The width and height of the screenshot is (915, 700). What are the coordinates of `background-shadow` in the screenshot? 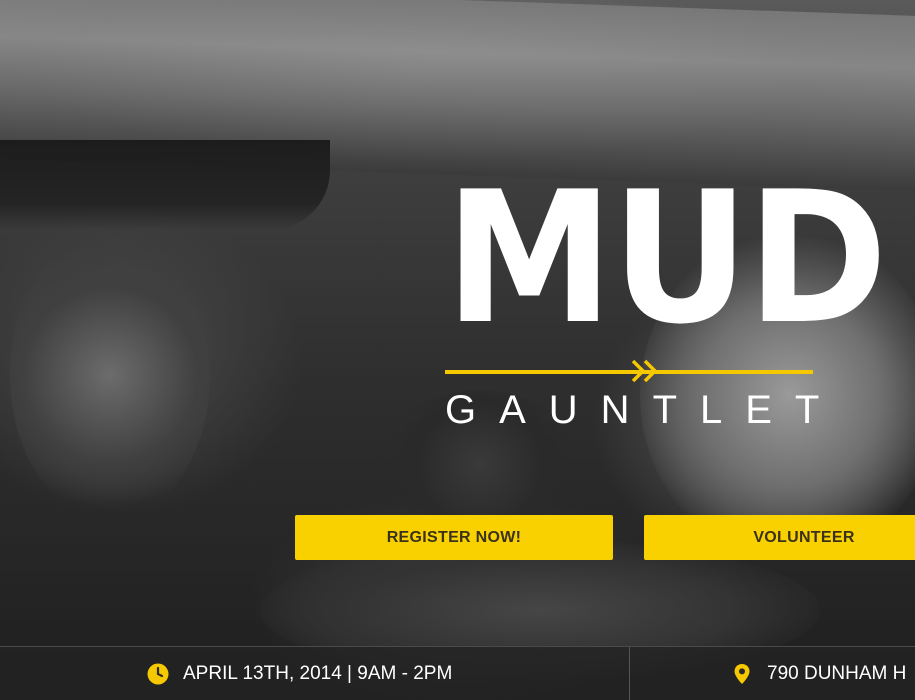 It's located at (165, 185).